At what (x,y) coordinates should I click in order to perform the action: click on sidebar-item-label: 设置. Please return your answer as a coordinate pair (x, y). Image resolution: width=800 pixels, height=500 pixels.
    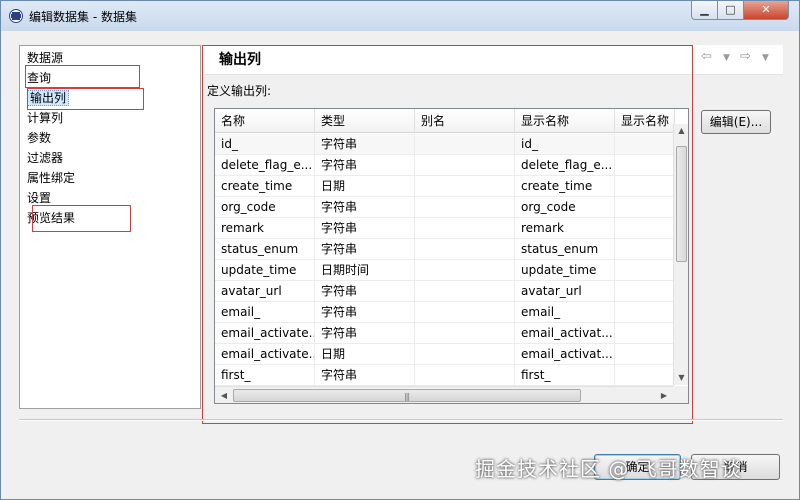
    Looking at the image, I should click on (39, 198).